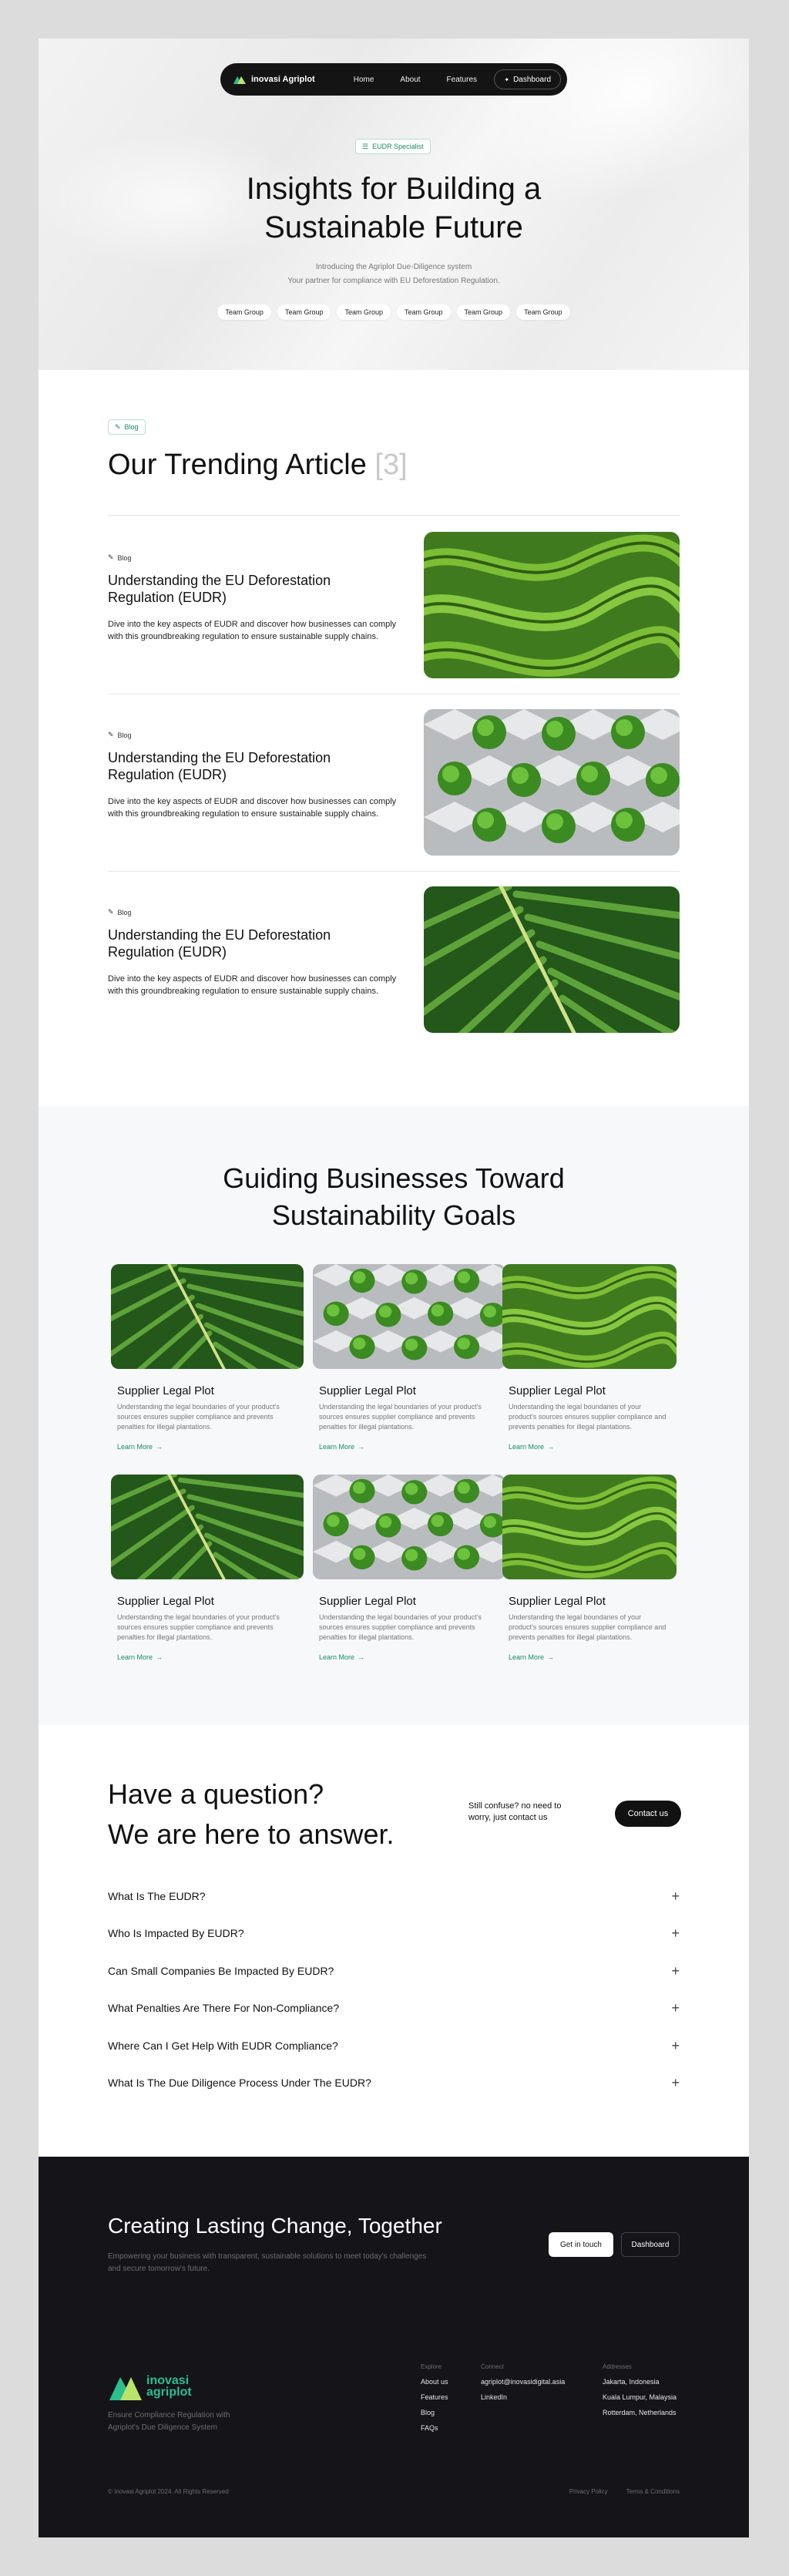  What do you see at coordinates (394, 1896) in the screenshot?
I see `faq-item: What Is The EUDR? +` at bounding box center [394, 1896].